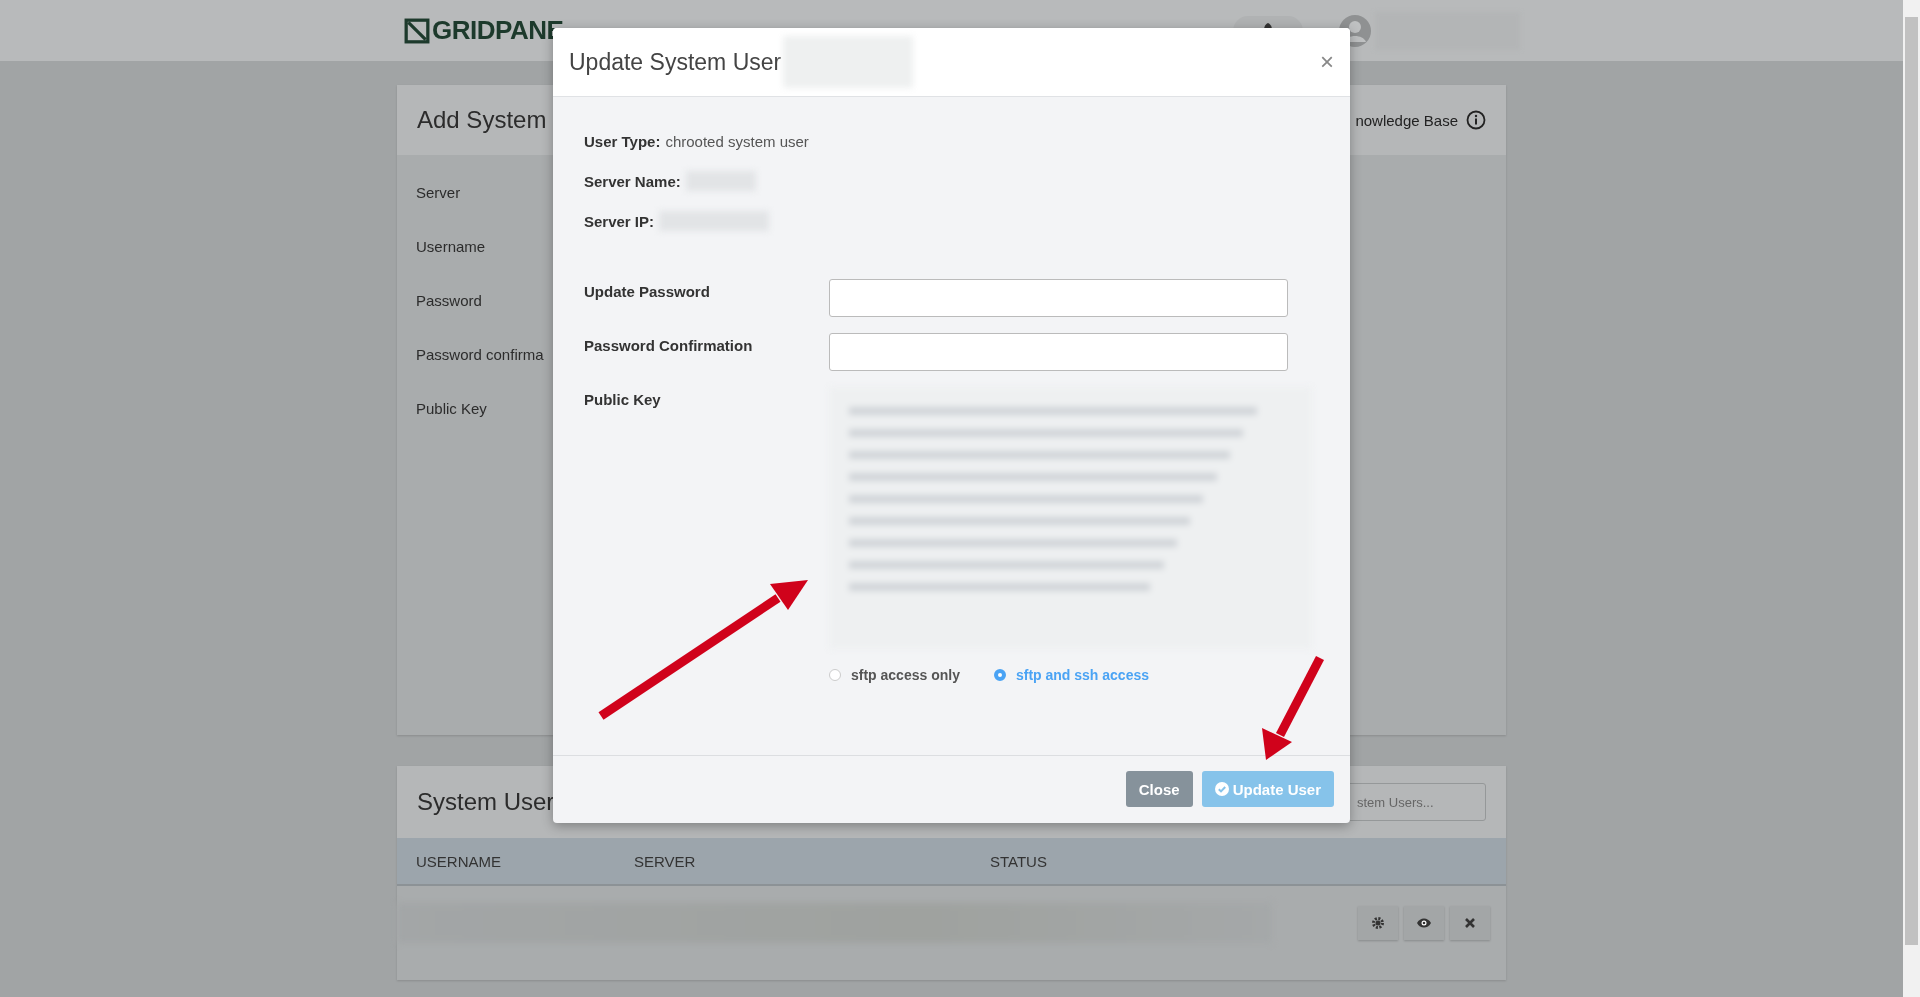 Image resolution: width=1920 pixels, height=997 pixels. Describe the element at coordinates (1018, 861) in the screenshot. I see `column-header: STATUS` at that location.